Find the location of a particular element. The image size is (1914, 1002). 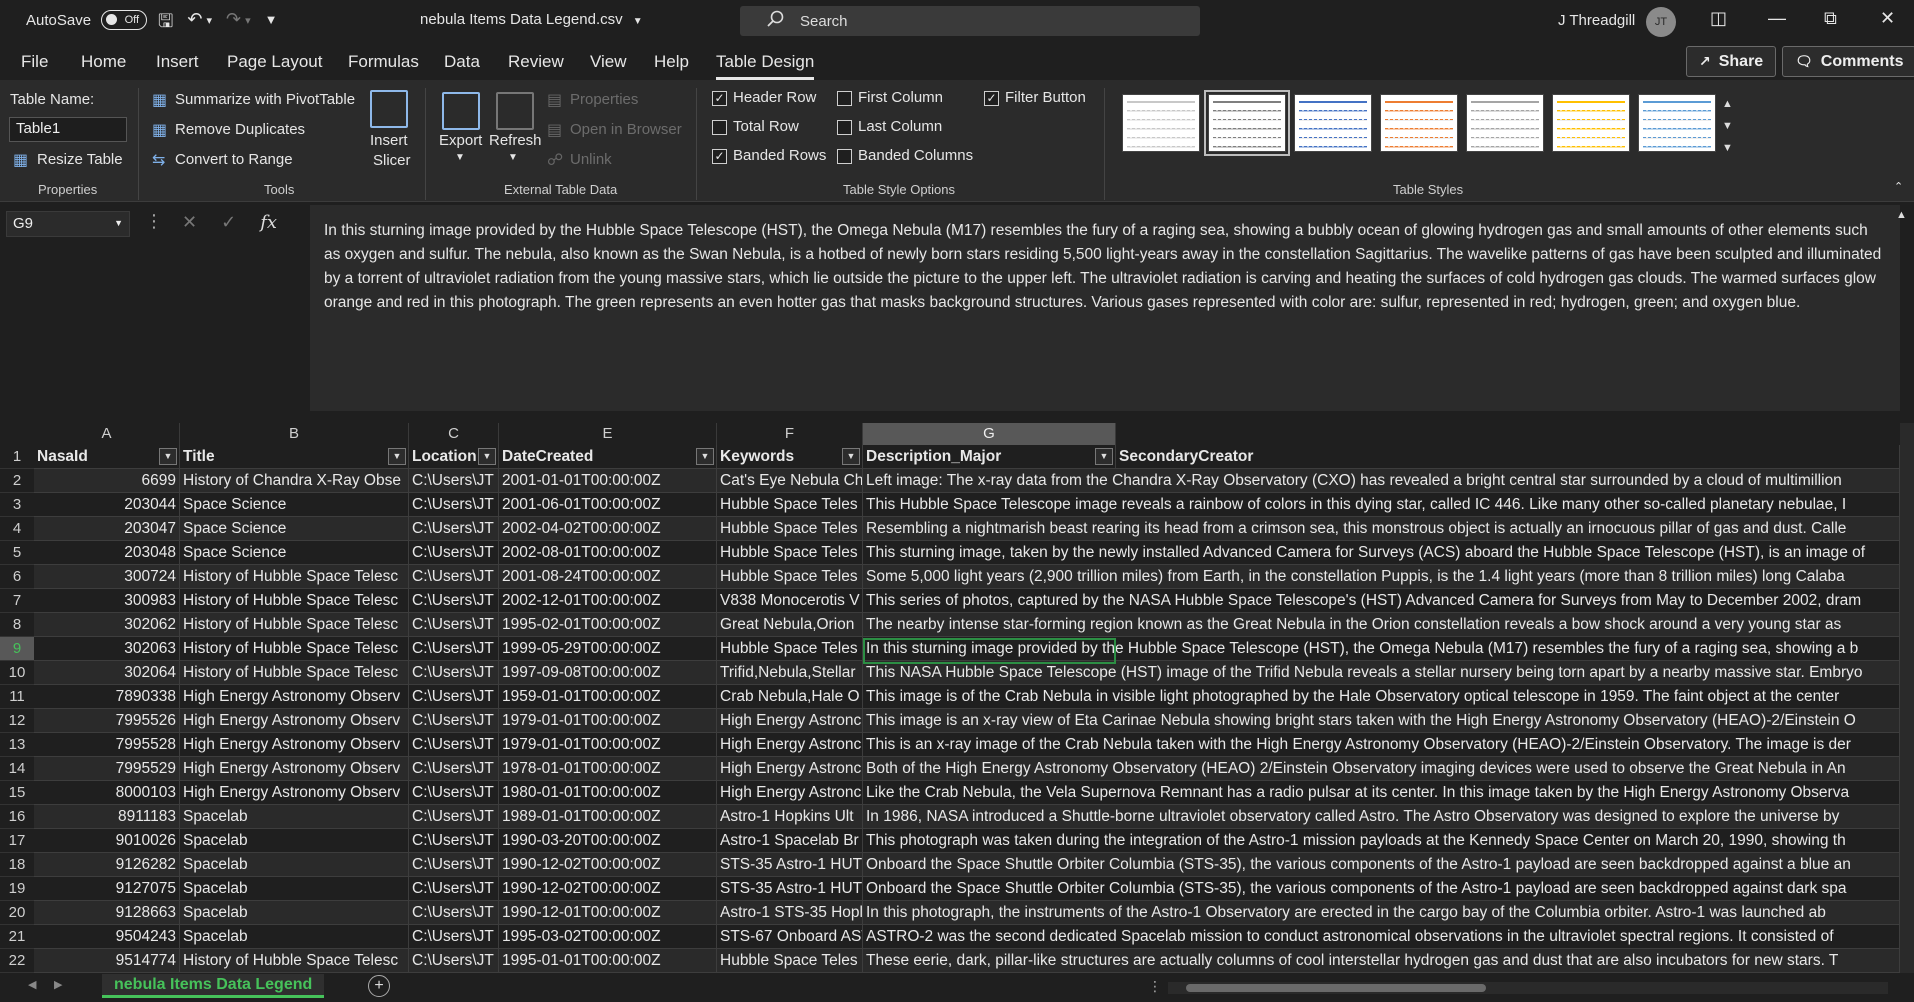

close-icon: ✕ is located at coordinates (1887, 18).